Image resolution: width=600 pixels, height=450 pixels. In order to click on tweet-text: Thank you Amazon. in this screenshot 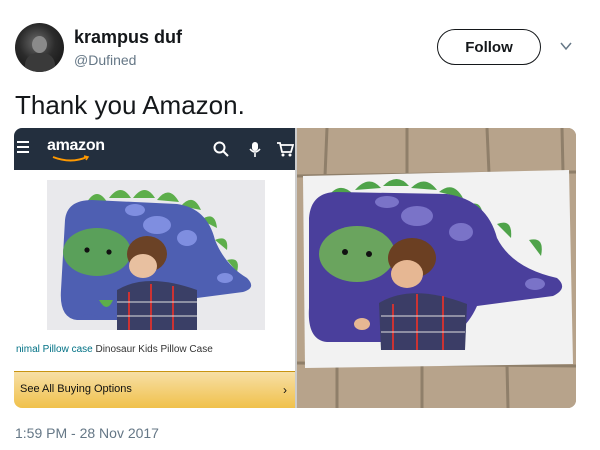, I will do `click(130, 105)`.